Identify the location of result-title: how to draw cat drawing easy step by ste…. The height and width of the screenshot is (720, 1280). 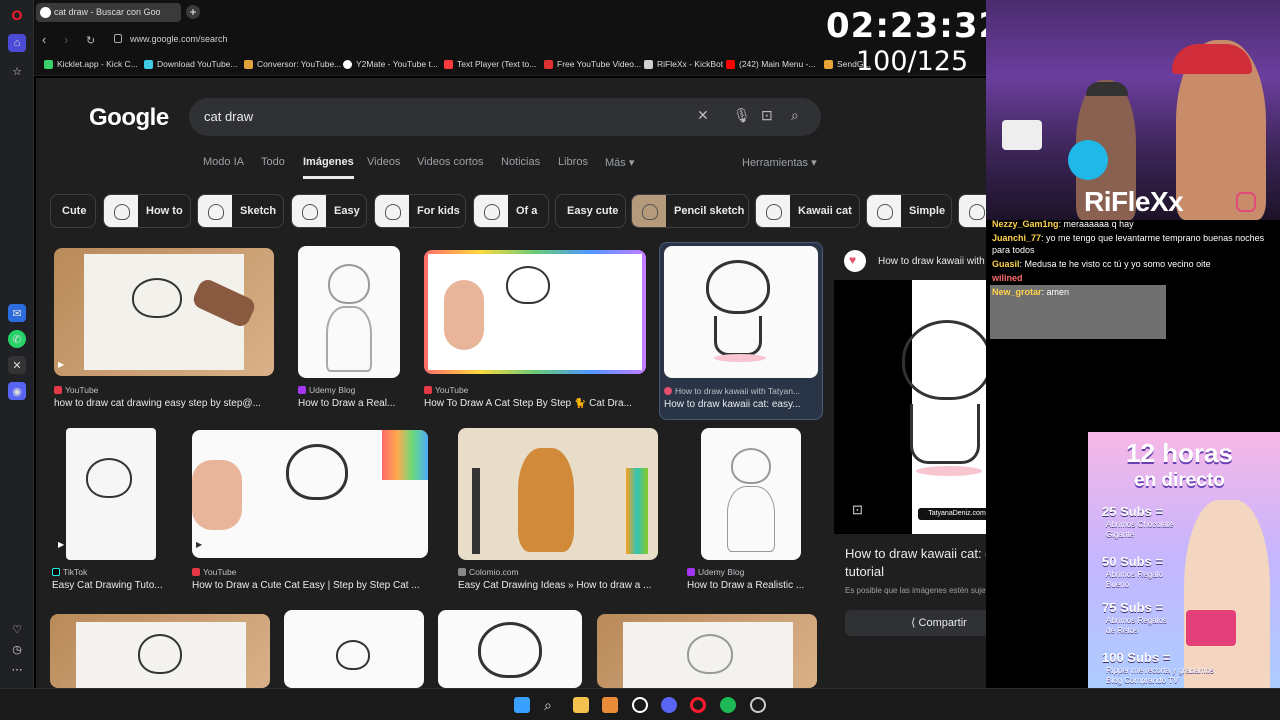
(166, 403).